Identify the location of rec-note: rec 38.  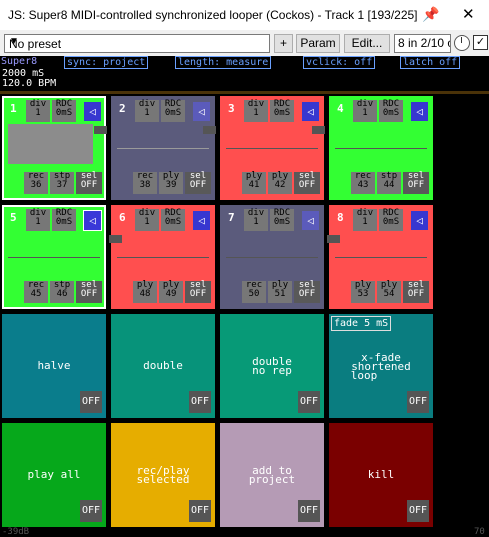
(145, 183).